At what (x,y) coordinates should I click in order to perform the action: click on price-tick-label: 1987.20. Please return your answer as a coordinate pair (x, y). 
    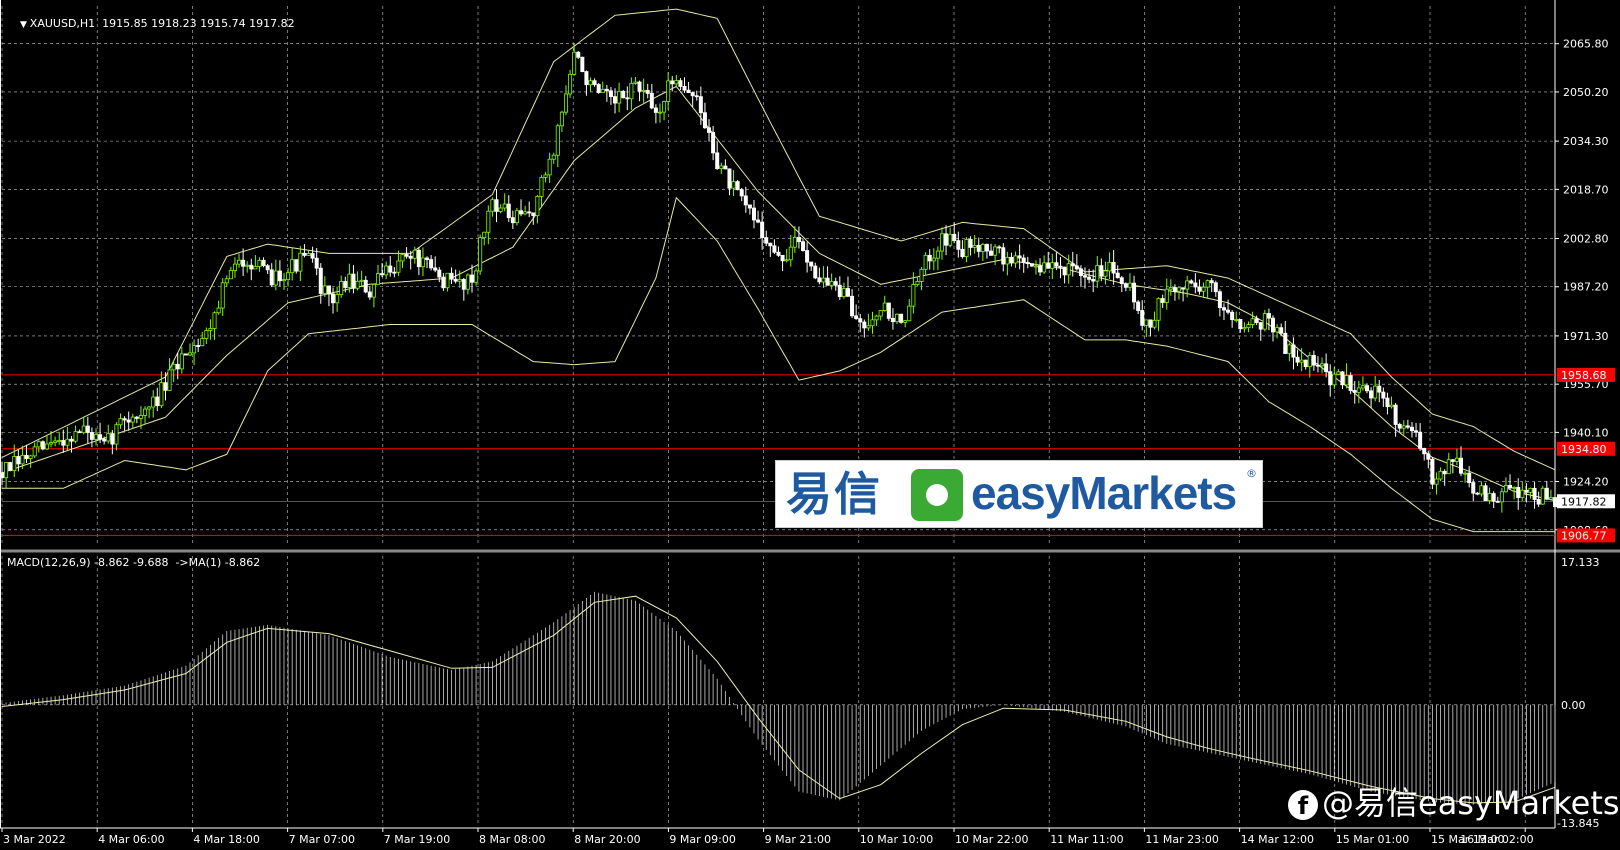
    Looking at the image, I should click on (1586, 287).